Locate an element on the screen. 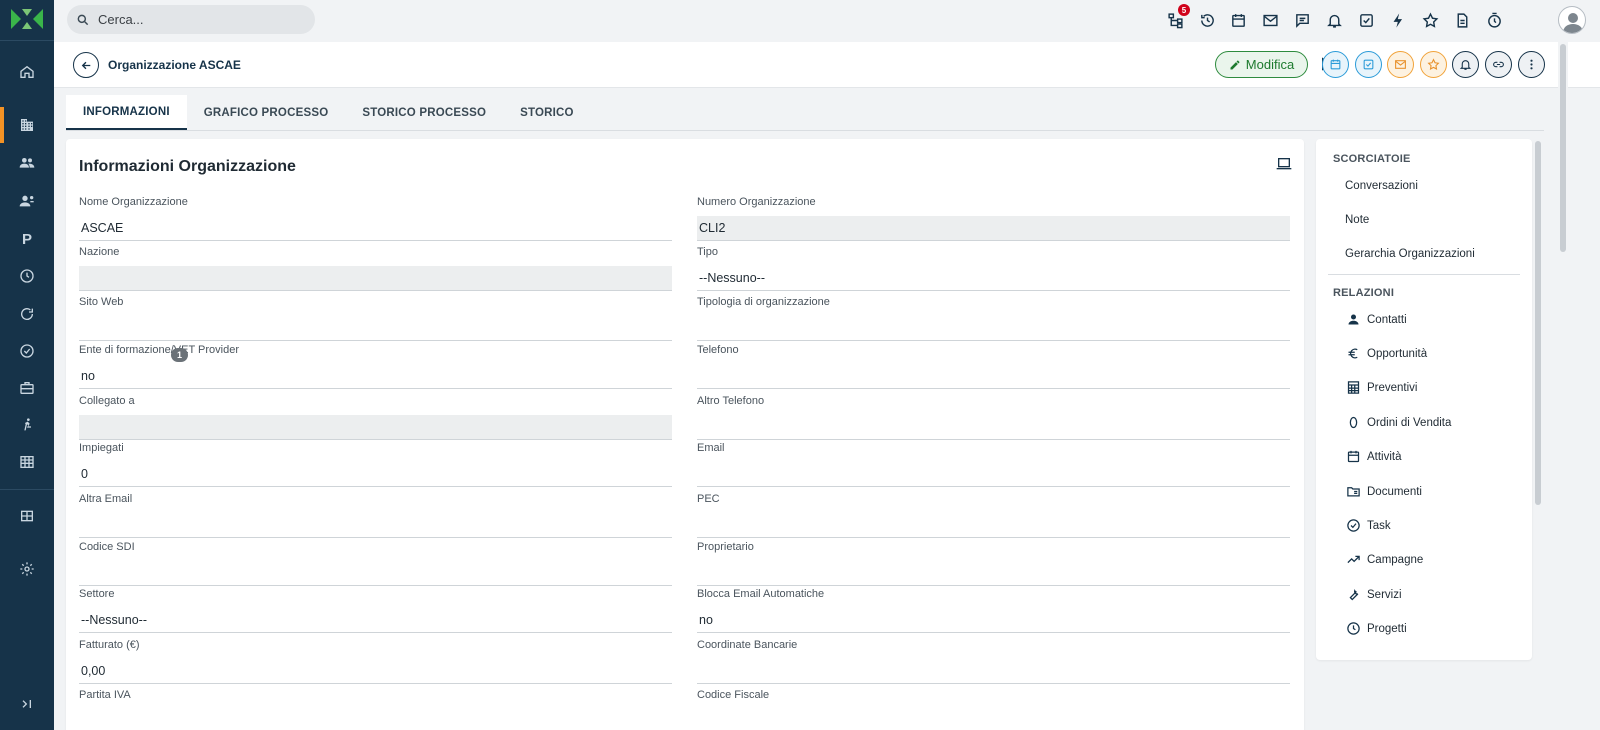 The height and width of the screenshot is (730, 1600). add-event-button is located at coordinates (1335, 64).